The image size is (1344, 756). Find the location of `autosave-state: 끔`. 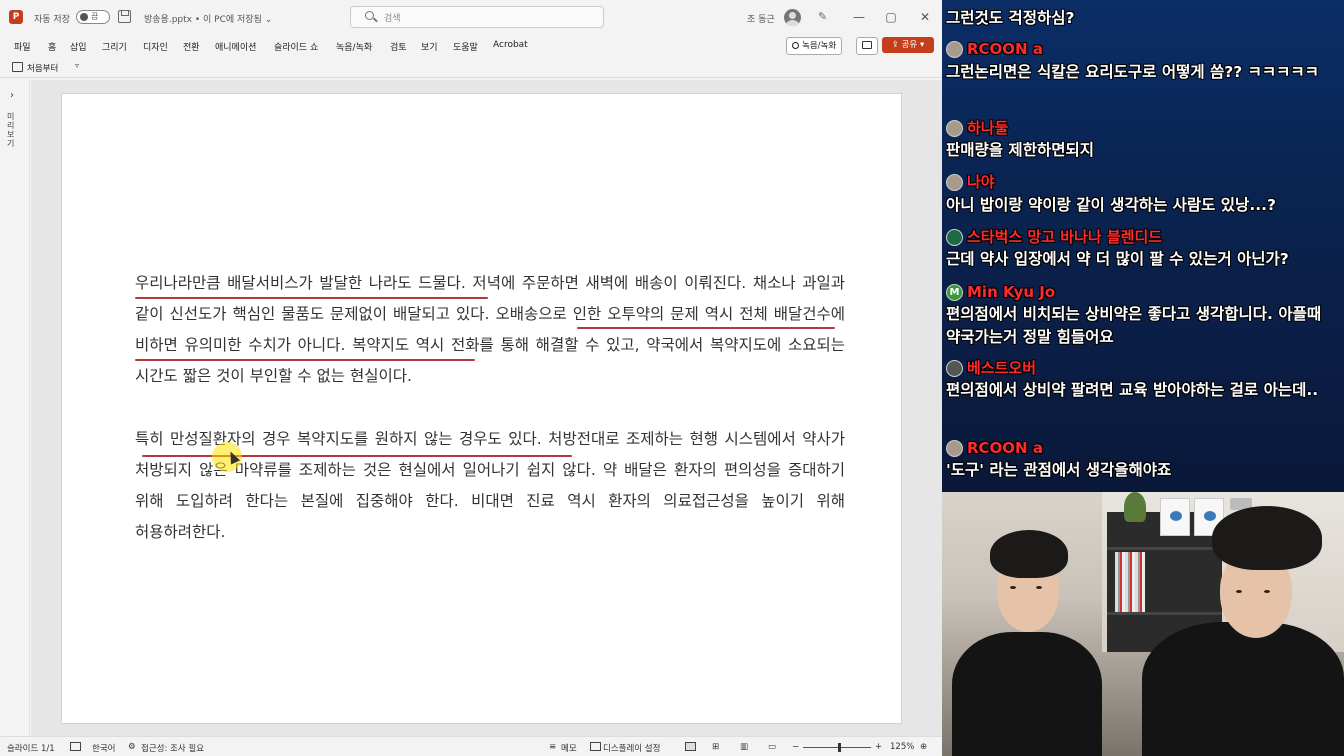

autosave-state: 끔 is located at coordinates (95, 16).